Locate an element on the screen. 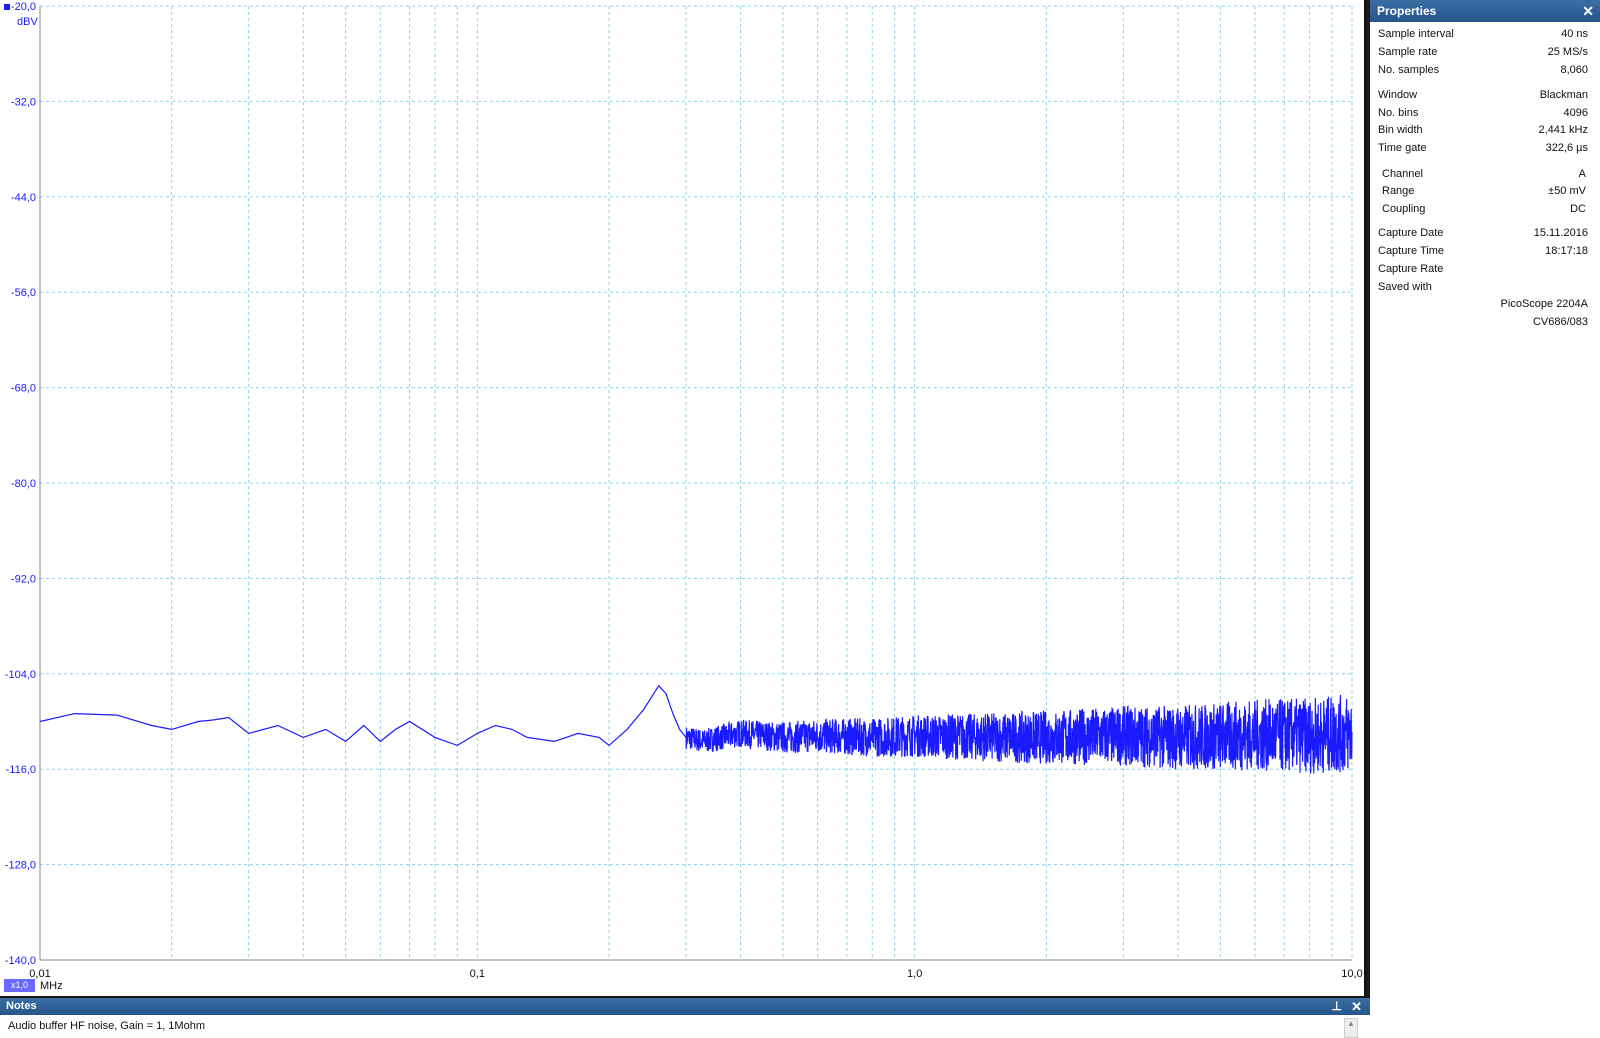 This screenshot has height=1038, width=1600. property-row: Capture Time 18:17:18 is located at coordinates (1485, 253).